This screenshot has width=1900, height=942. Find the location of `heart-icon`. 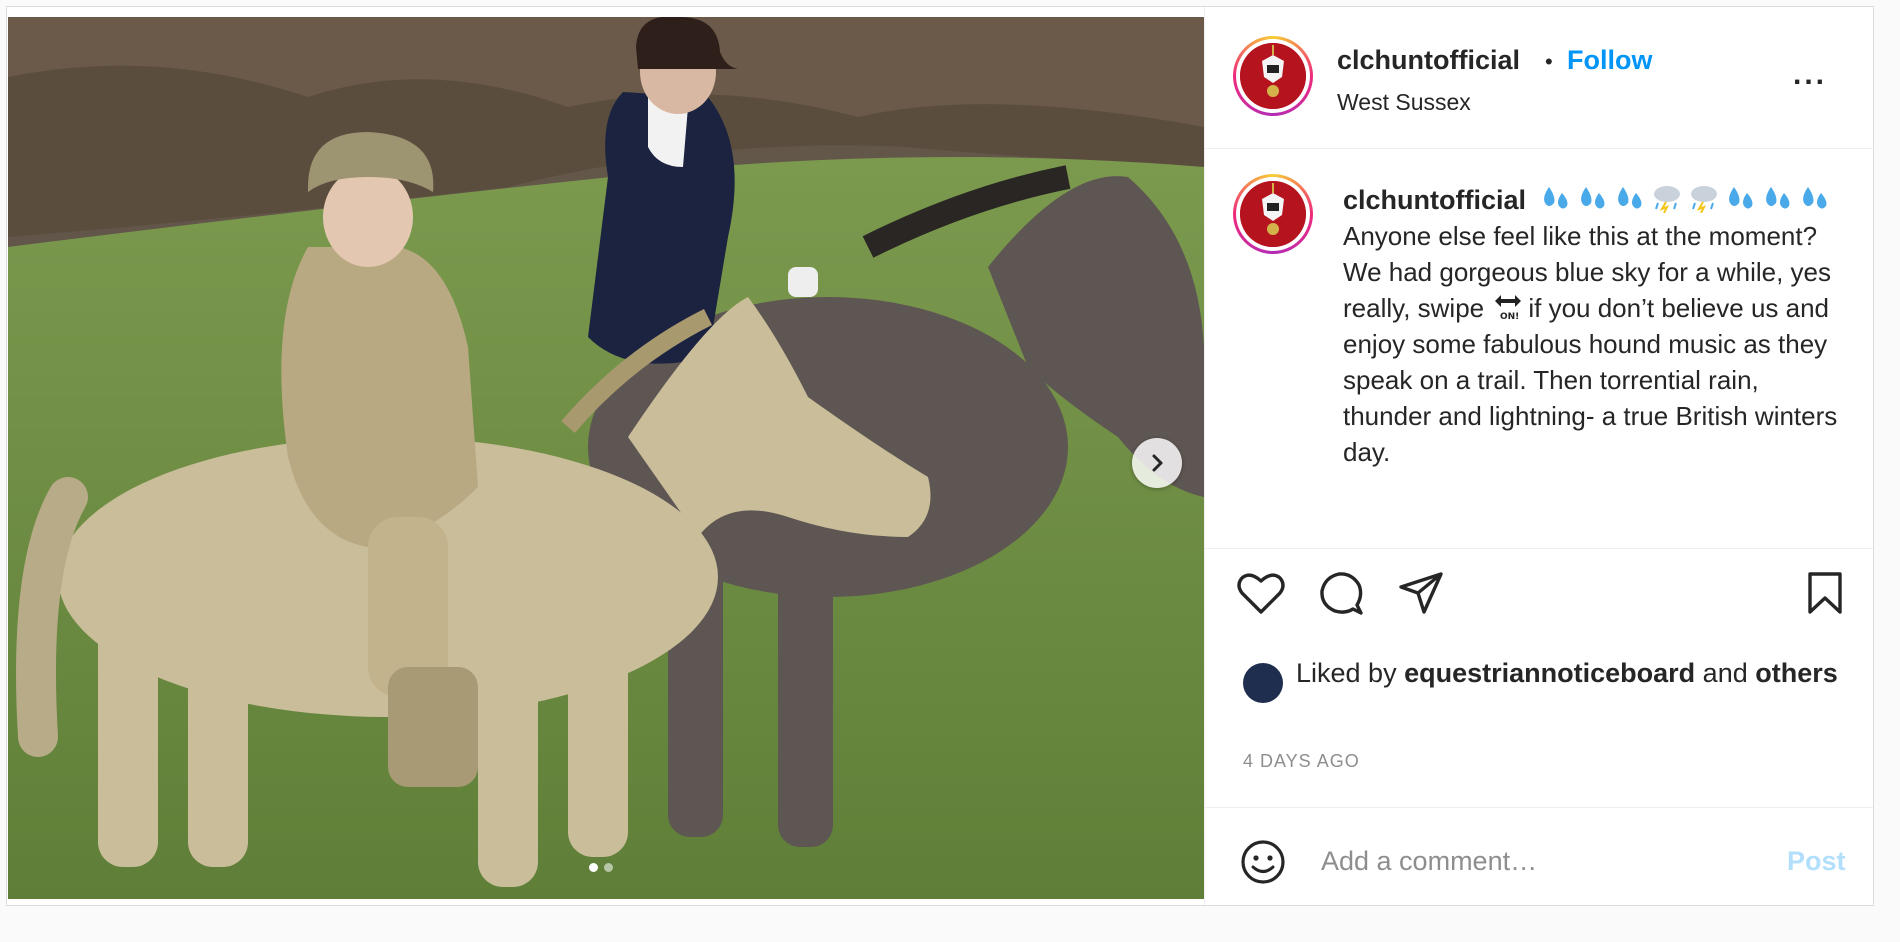

heart-icon is located at coordinates (1261, 593).